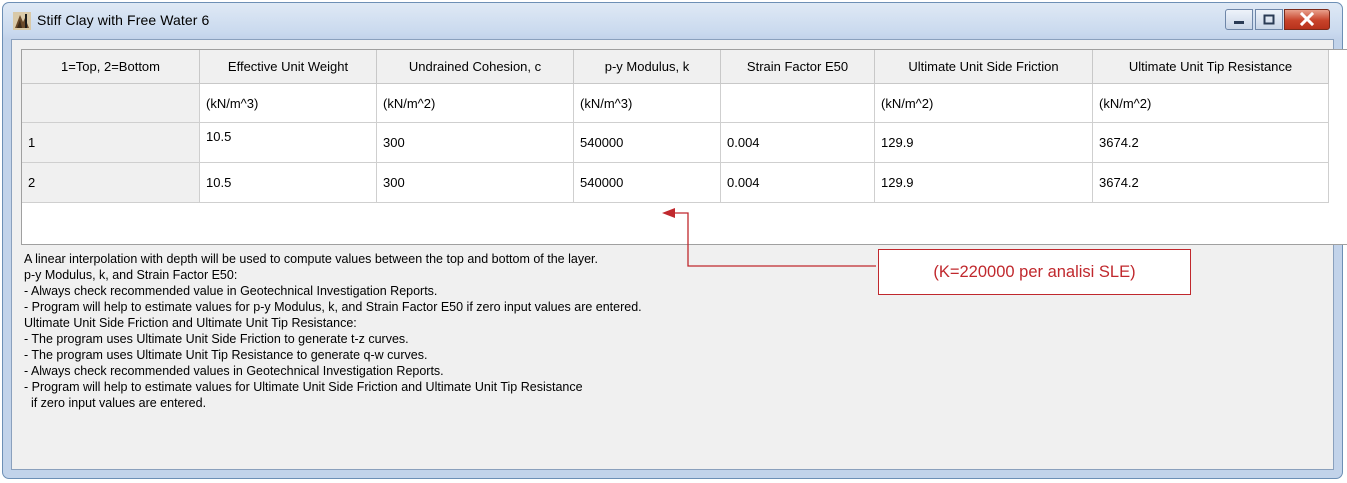  What do you see at coordinates (288, 103) in the screenshot?
I see `units-cell-unit-weight: (kN/m^3)` at bounding box center [288, 103].